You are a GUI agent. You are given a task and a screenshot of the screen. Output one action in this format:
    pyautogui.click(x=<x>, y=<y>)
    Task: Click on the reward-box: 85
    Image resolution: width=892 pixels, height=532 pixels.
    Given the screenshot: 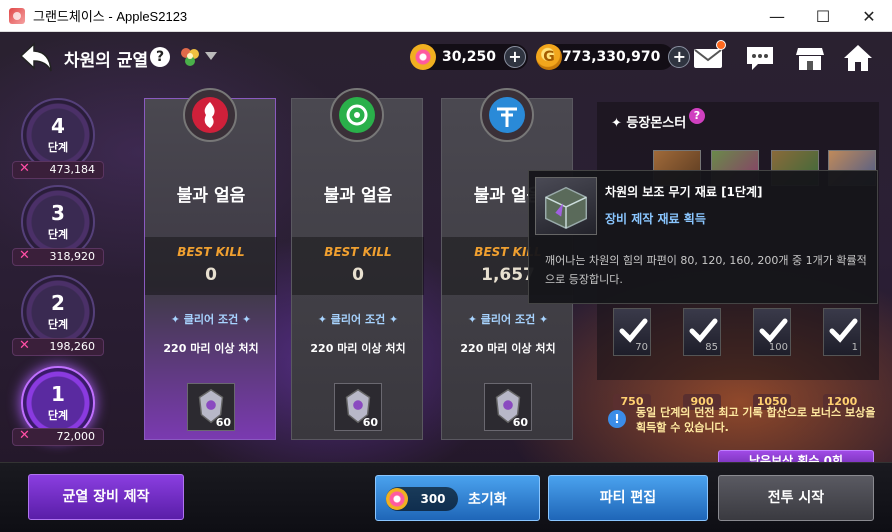 What is the action you would take?
    pyautogui.click(x=702, y=332)
    